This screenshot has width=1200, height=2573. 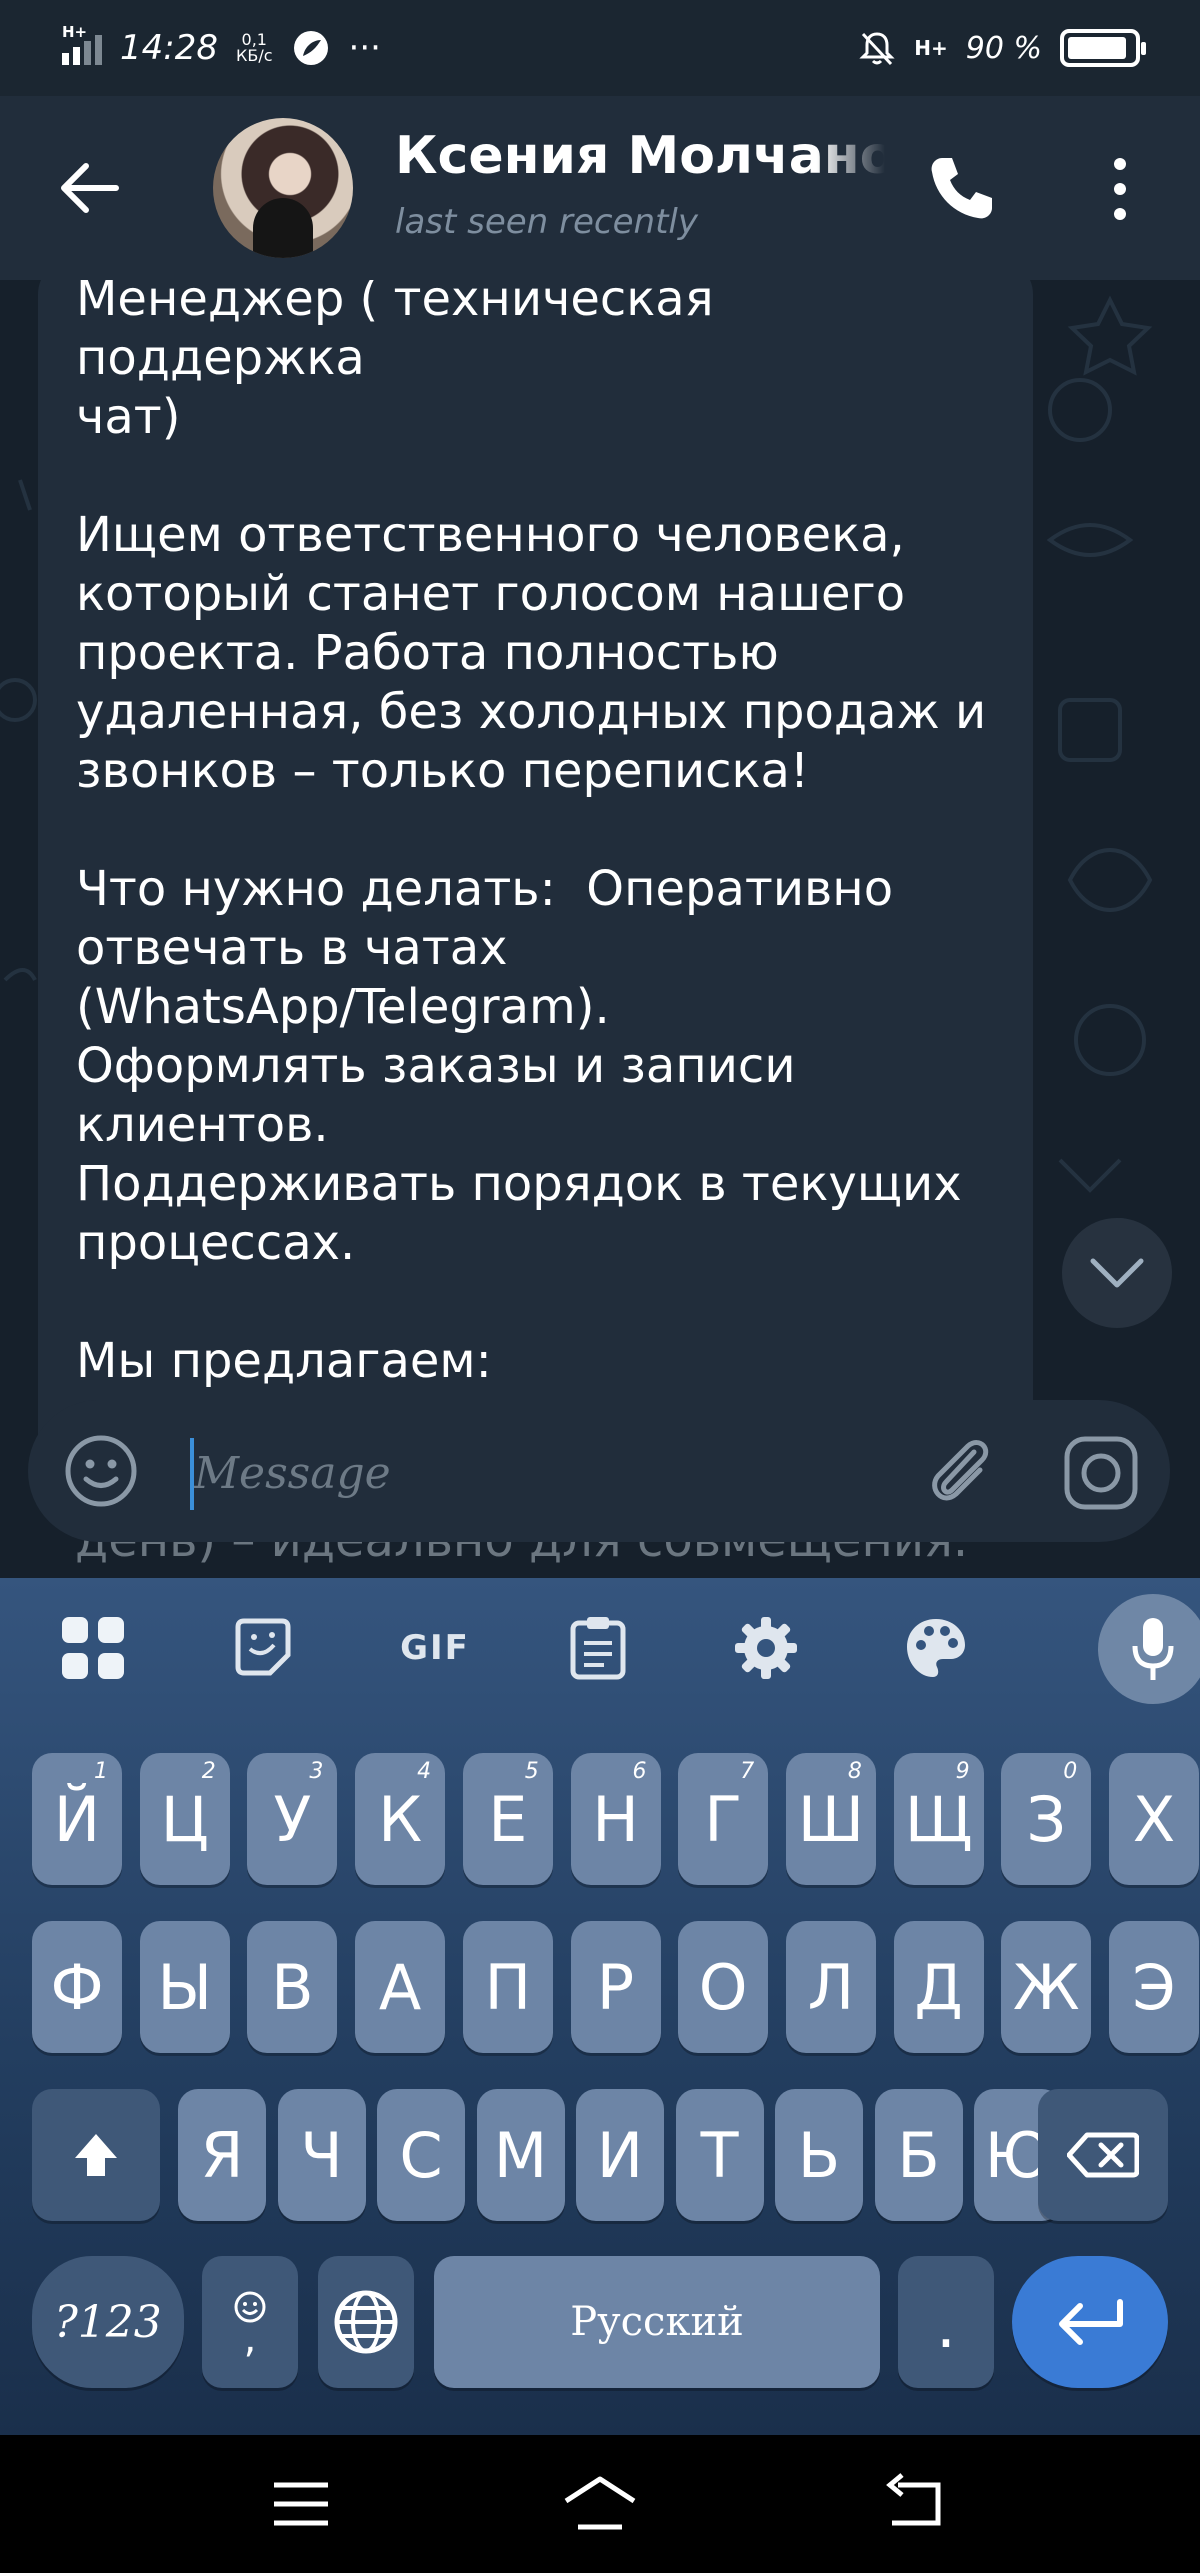 I want to click on key-label: В, so click(x=292, y=1987).